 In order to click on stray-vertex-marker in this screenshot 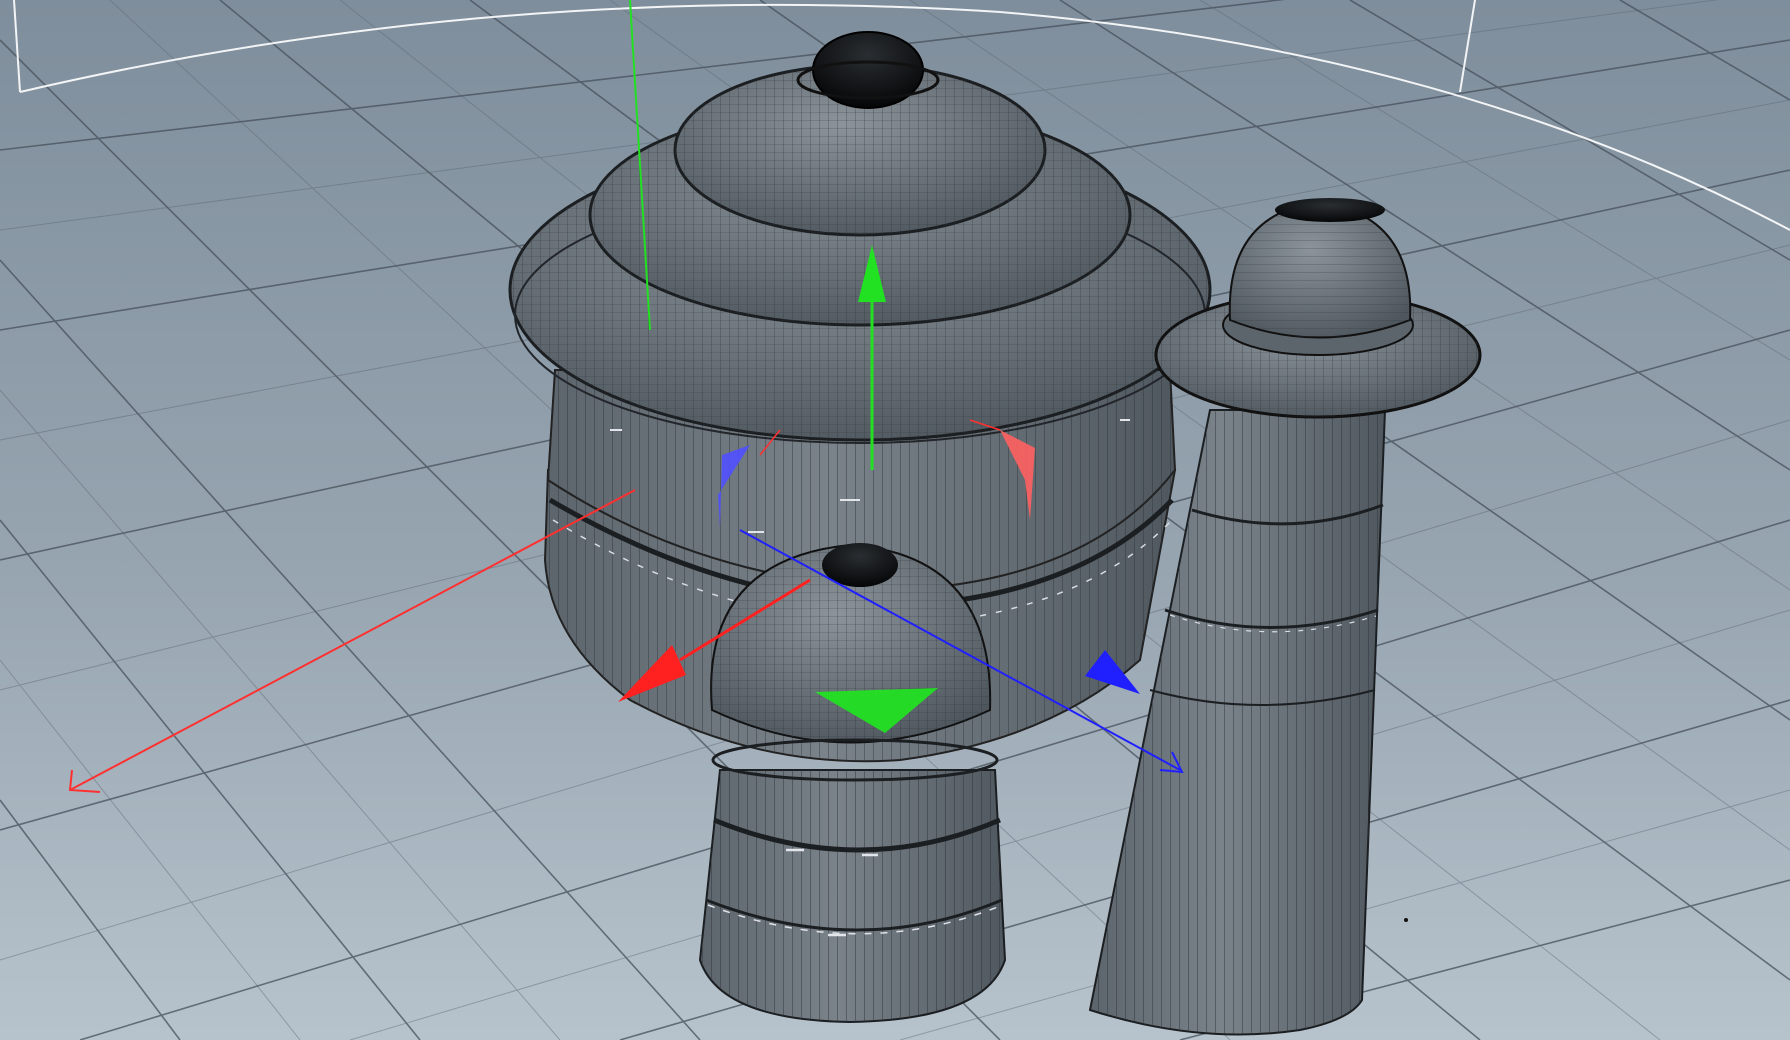, I will do `click(1406, 920)`.